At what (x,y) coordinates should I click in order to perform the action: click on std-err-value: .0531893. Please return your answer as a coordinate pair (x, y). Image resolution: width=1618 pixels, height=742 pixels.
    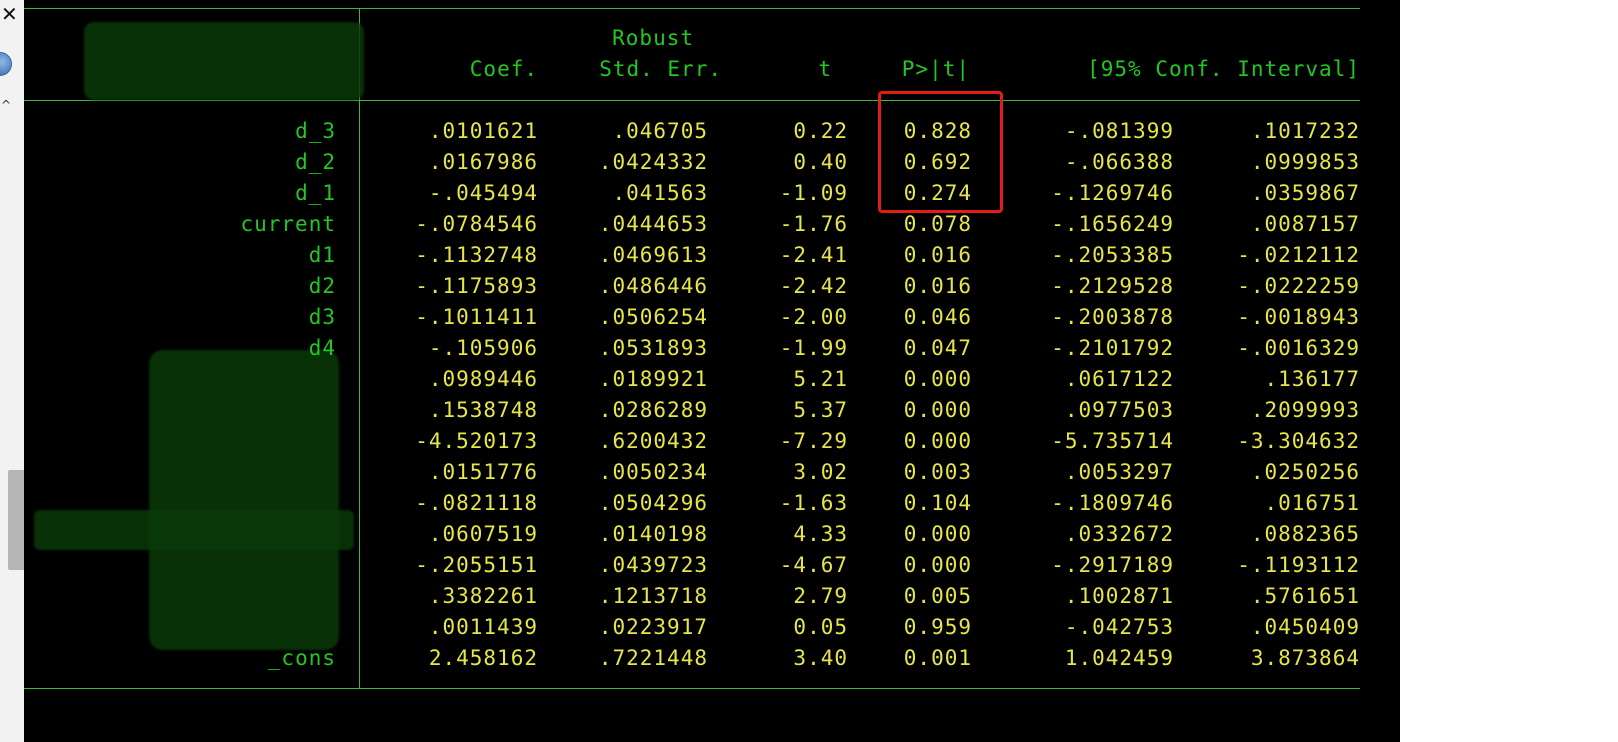
    Looking at the image, I should click on (653, 348).